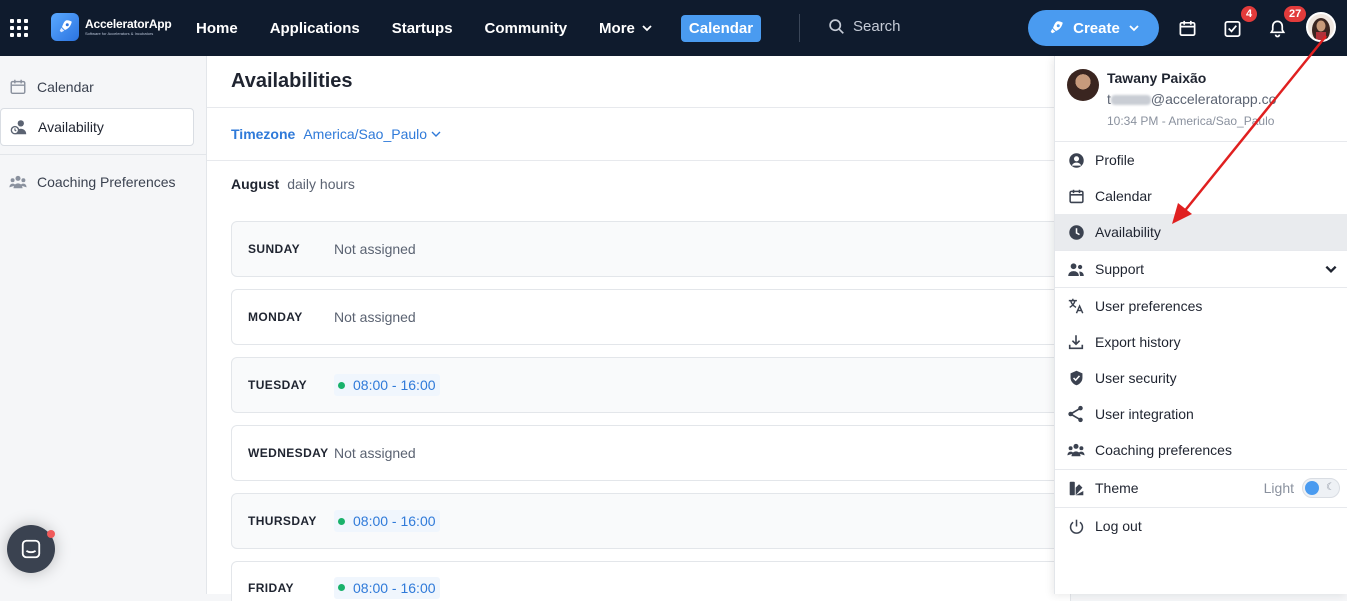 This screenshot has height=601, width=1347. Describe the element at coordinates (651, 385) in the screenshot. I see `day-row-tuesday: TUESDAY 08:00 - 16:00` at that location.